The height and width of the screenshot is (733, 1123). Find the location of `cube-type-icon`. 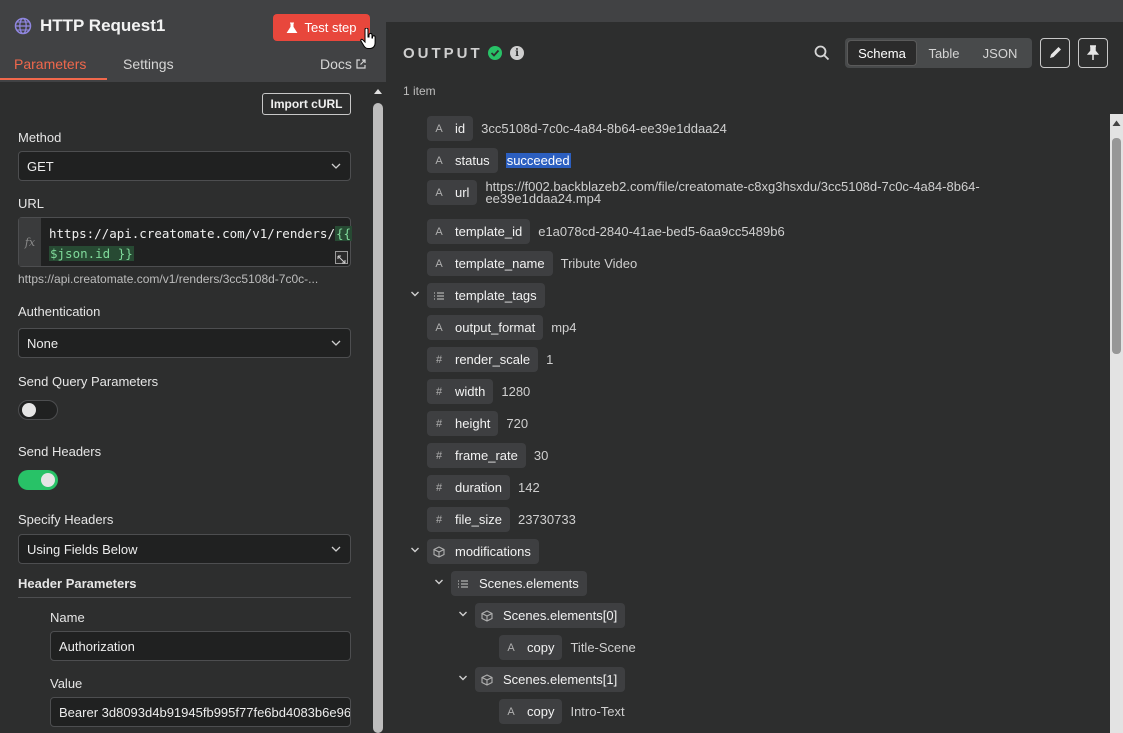

cube-type-icon is located at coordinates (487, 679).